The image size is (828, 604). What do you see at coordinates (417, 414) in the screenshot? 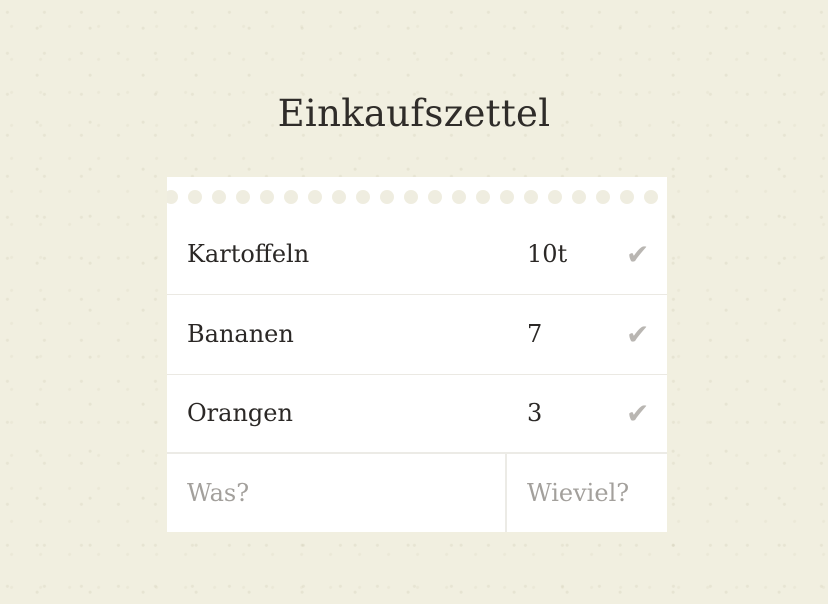
I see `list-item: Orangen 3 ✔` at bounding box center [417, 414].